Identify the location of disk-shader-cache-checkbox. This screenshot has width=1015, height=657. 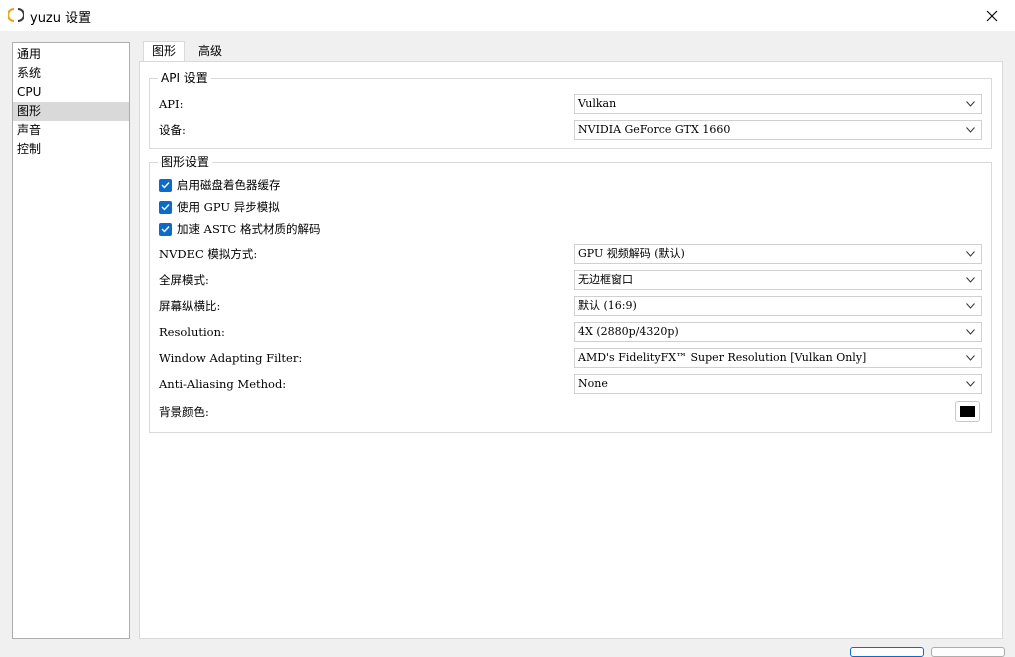
(165, 185).